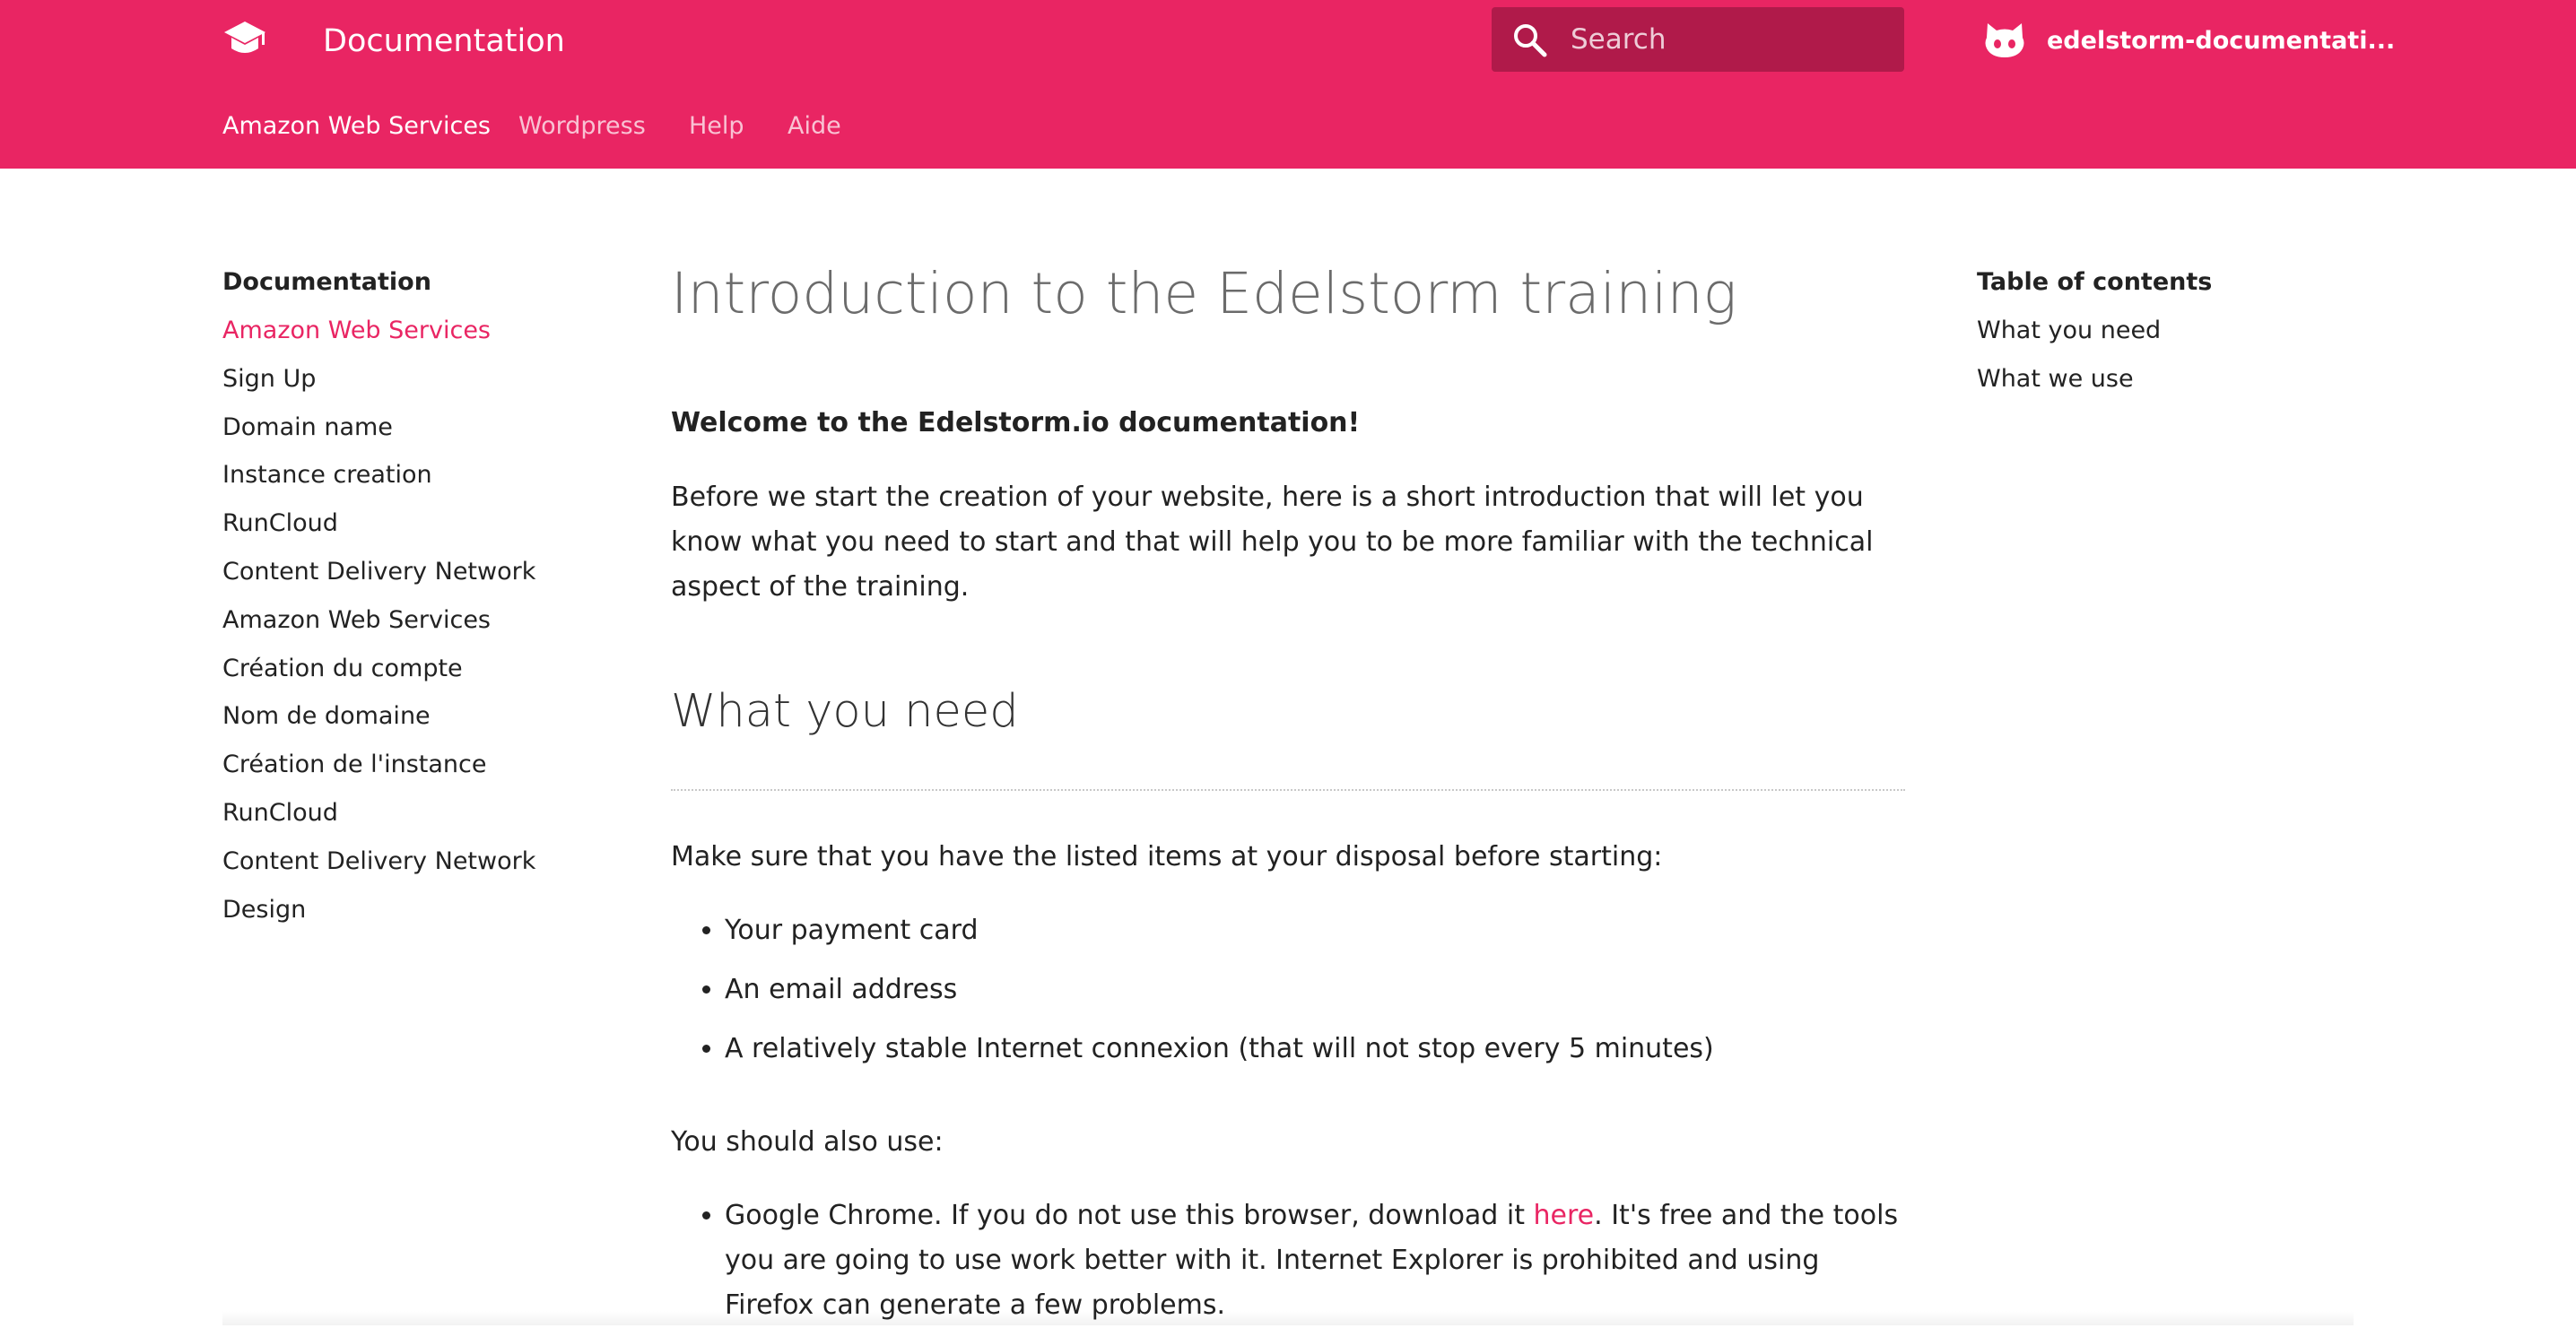  Describe the element at coordinates (410, 334) in the screenshot. I see `sidebar-item-amazon-web-services: Amazon Web Services` at that location.